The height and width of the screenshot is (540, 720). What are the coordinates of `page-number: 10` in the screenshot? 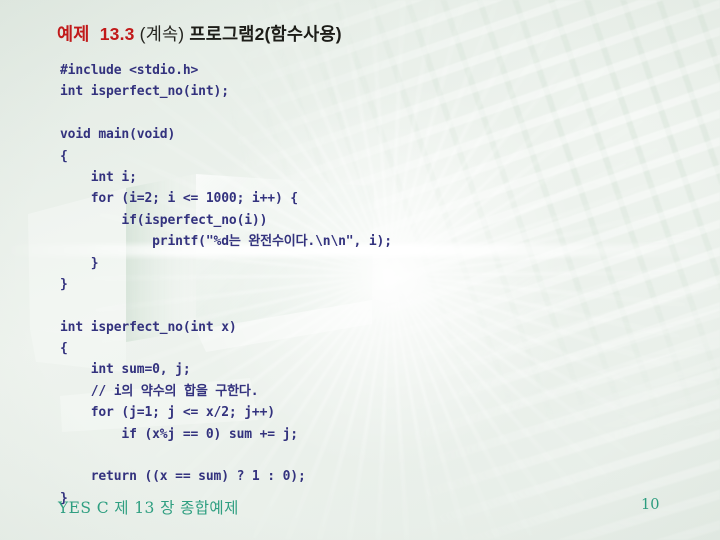 It's located at (650, 505).